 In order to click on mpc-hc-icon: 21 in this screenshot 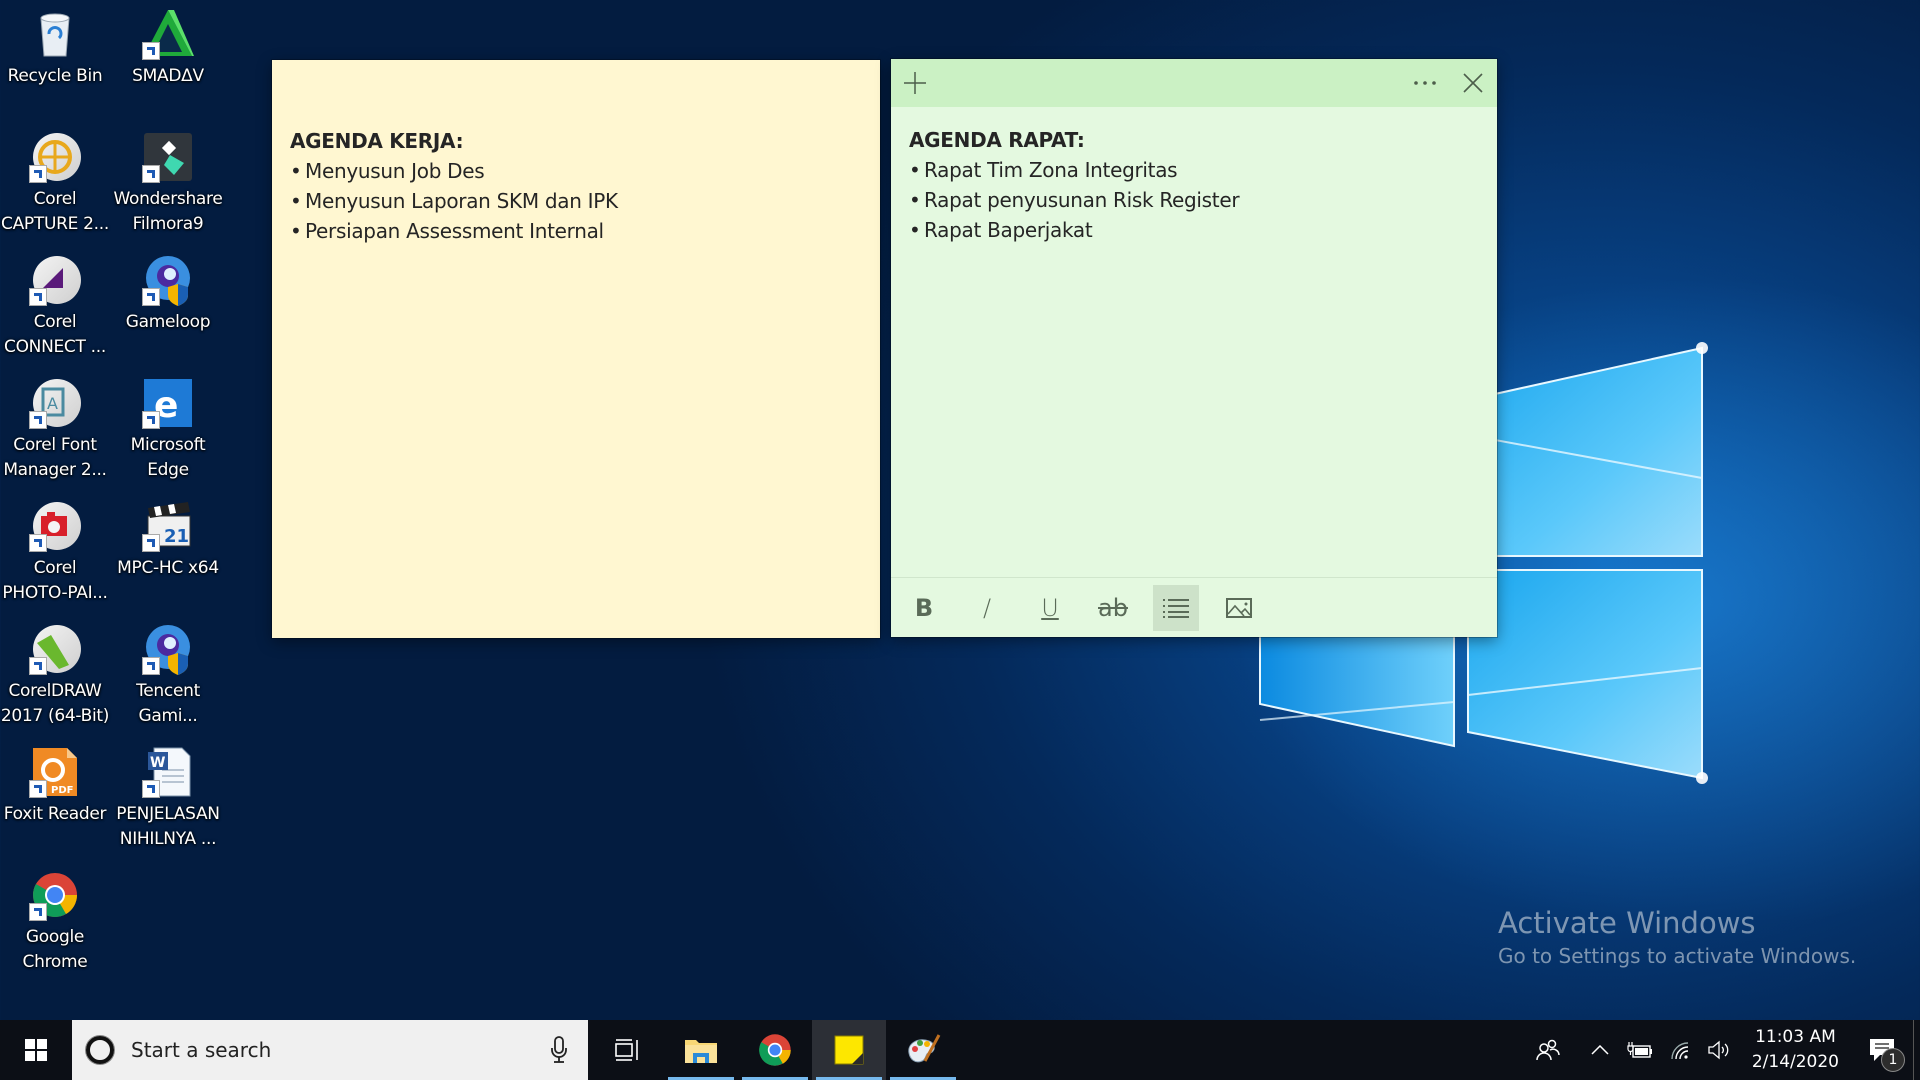, I will do `click(168, 526)`.